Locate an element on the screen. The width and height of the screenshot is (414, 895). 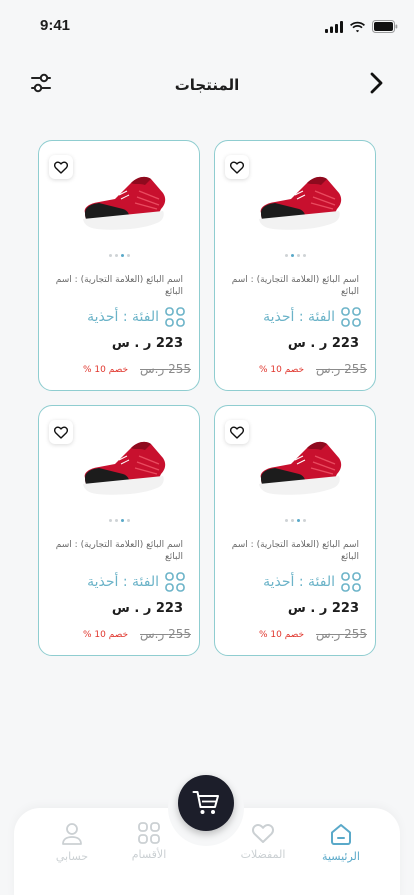
status-icons is located at coordinates (361, 26).